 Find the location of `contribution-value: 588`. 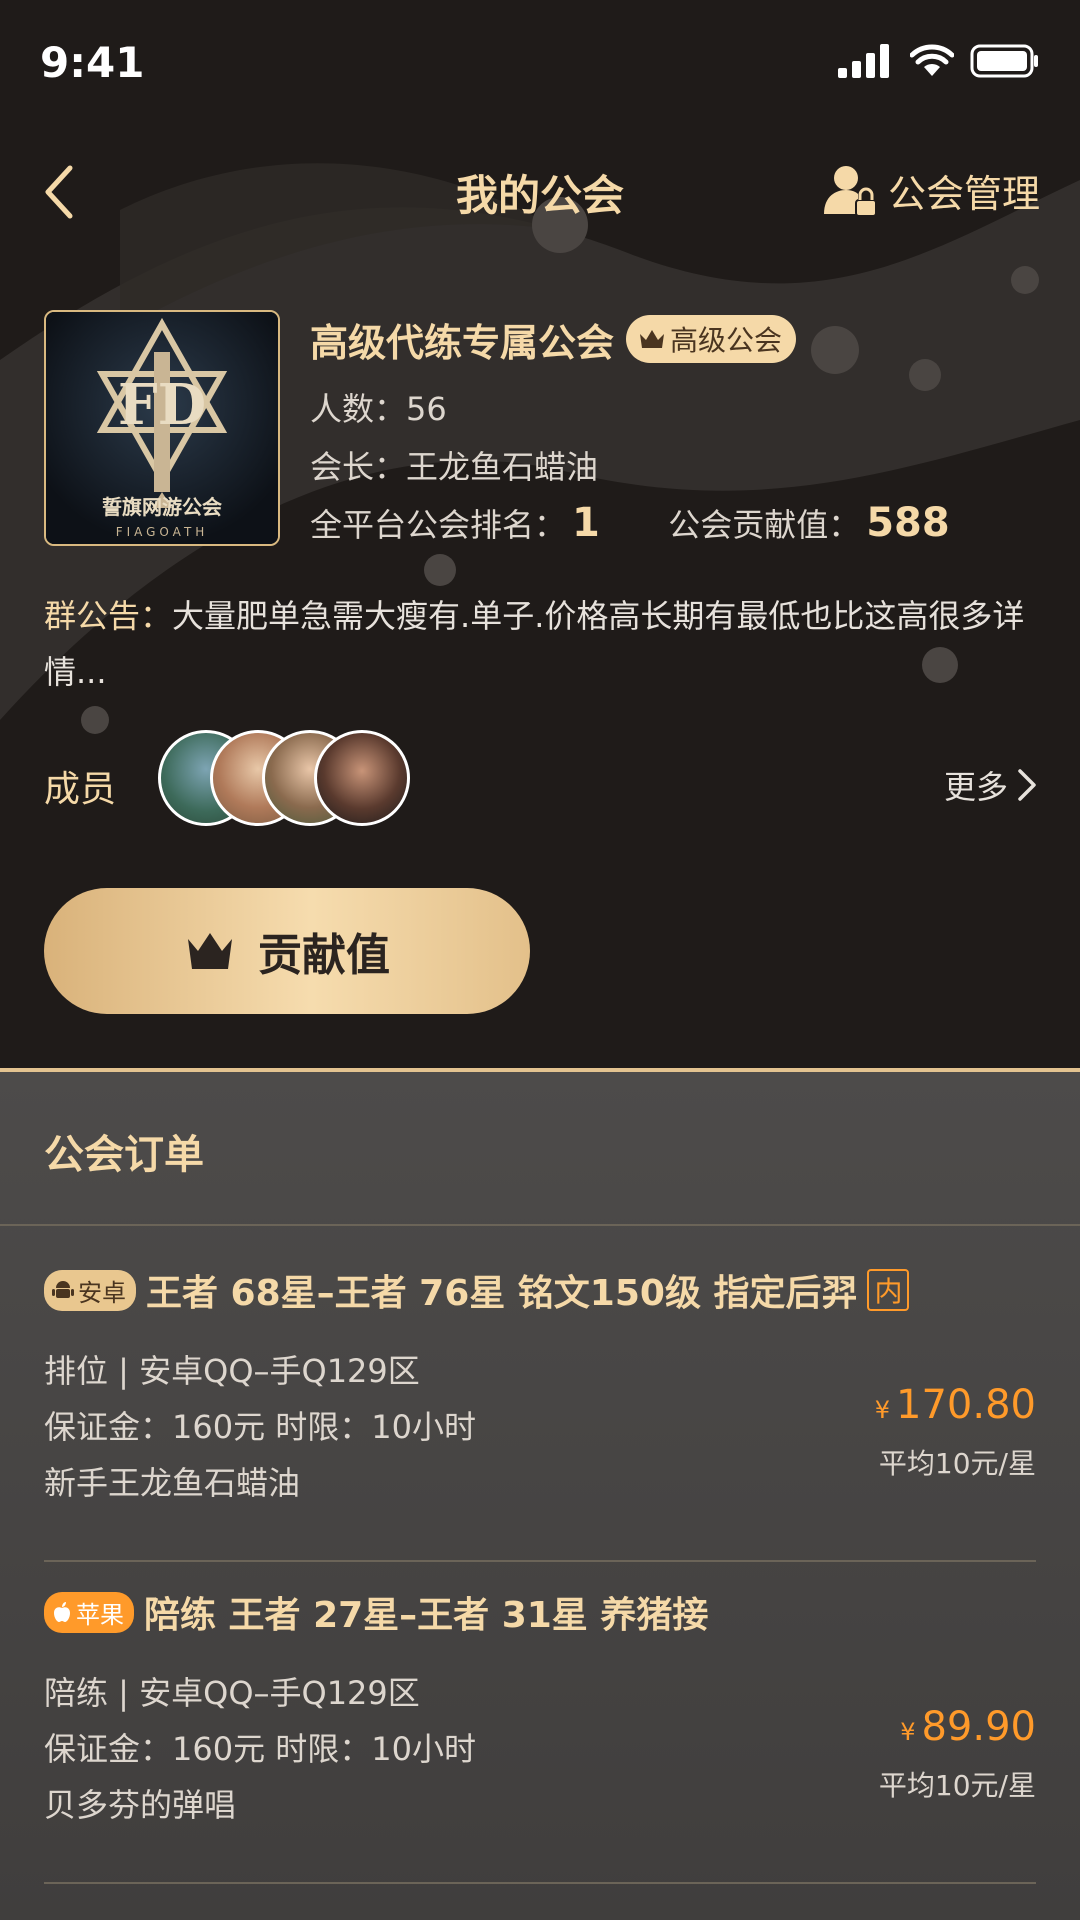

contribution-value: 588 is located at coordinates (908, 523).